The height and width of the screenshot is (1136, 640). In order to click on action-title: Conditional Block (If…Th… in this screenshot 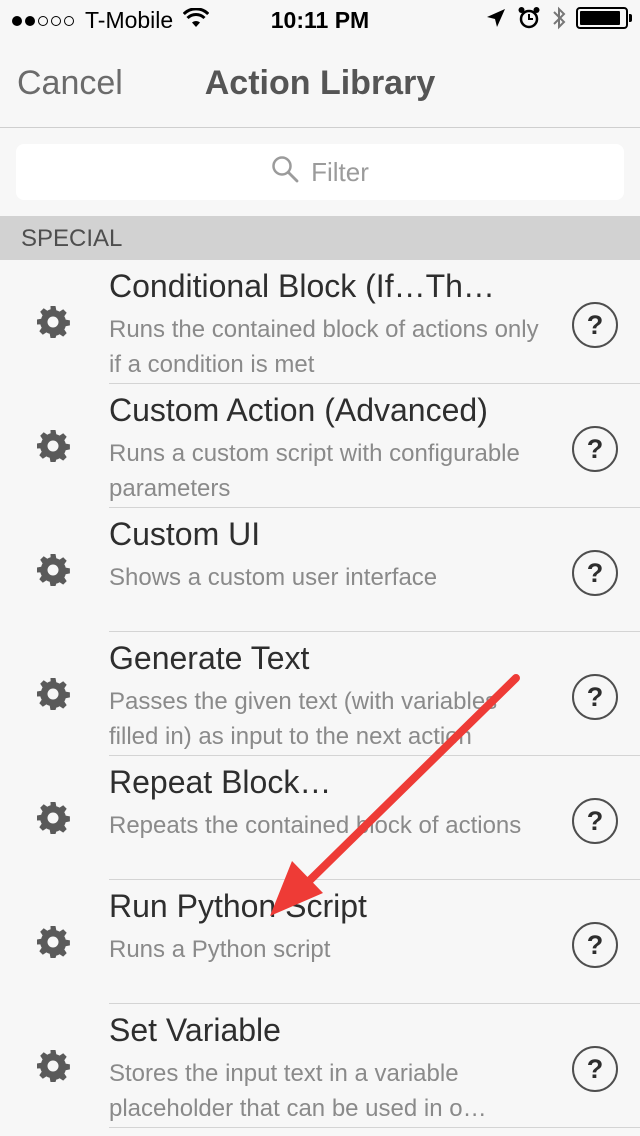, I will do `click(302, 286)`.